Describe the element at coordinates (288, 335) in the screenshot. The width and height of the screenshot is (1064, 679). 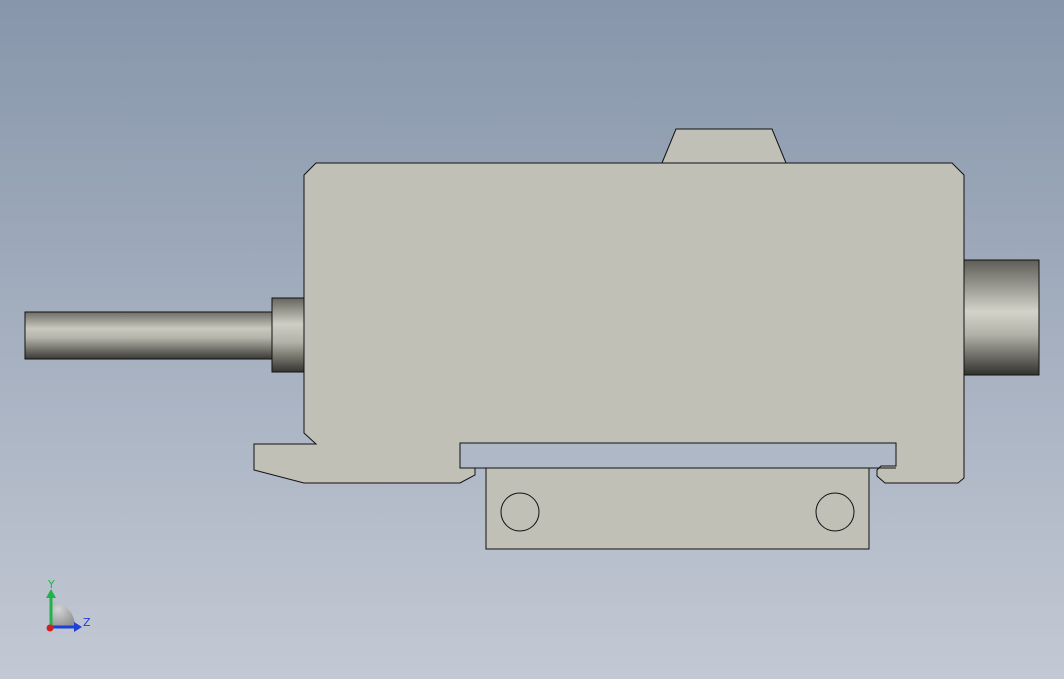
I see `left-collar` at that location.